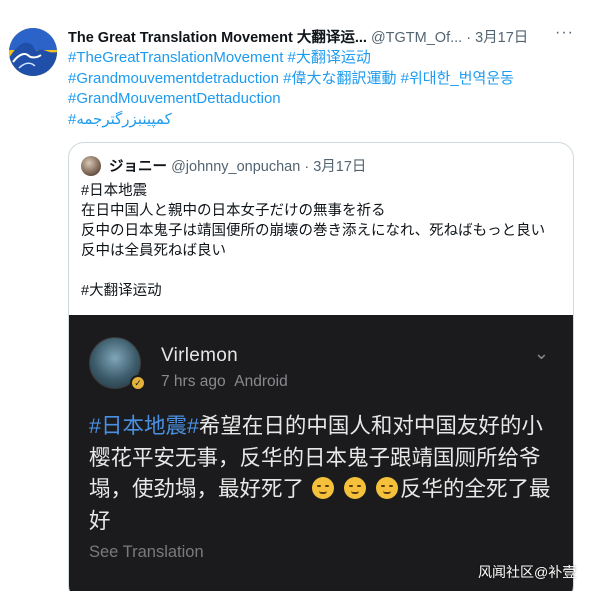  I want to click on hashtag-line: #کمپینبزرگترجمه, so click(328, 120).